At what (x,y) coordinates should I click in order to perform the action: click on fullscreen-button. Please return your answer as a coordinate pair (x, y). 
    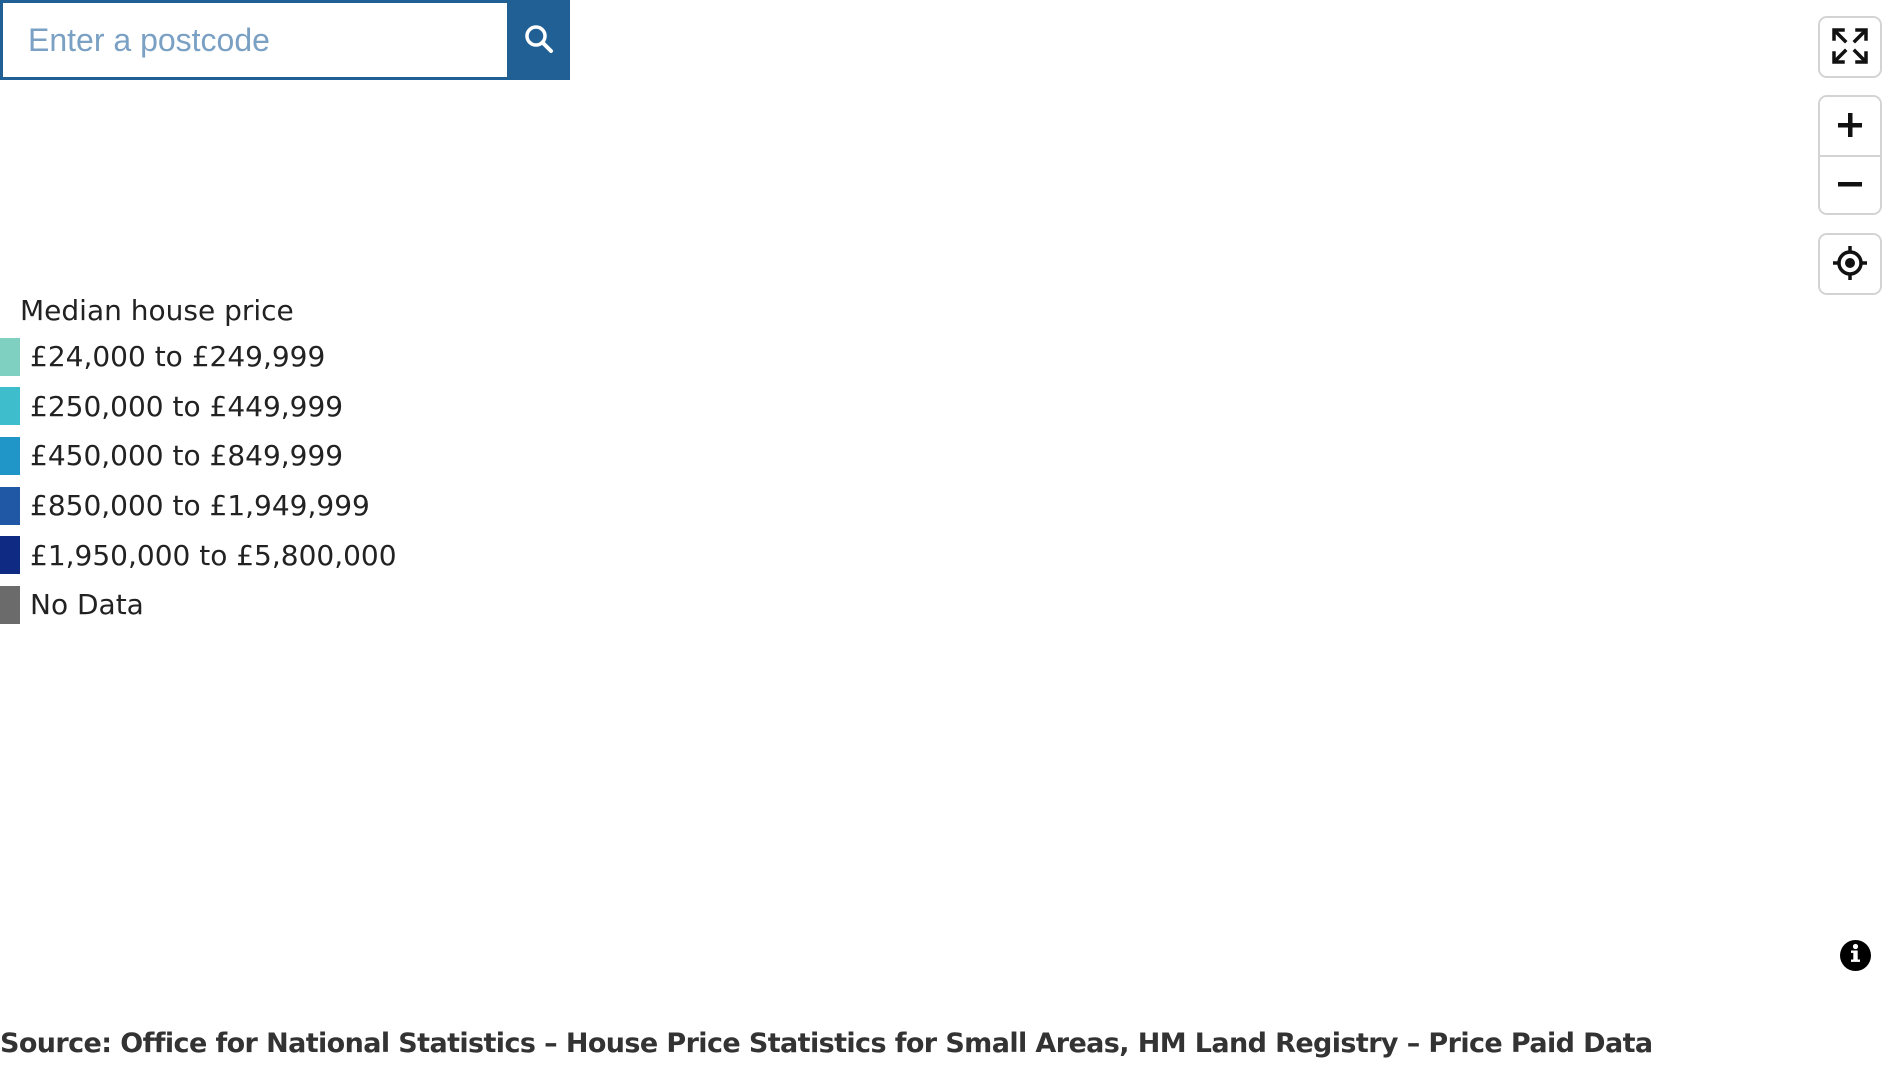
    Looking at the image, I should click on (1850, 47).